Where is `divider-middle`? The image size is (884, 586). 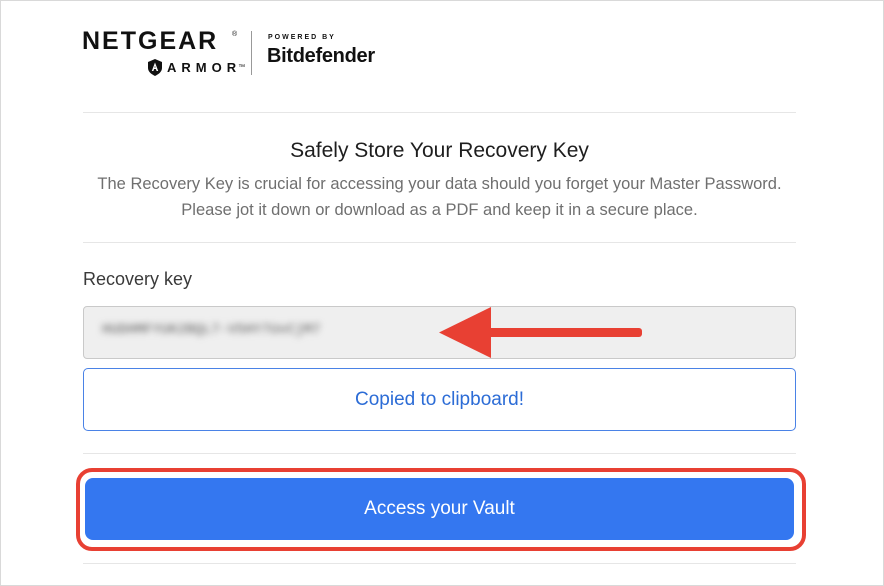 divider-middle is located at coordinates (439, 242).